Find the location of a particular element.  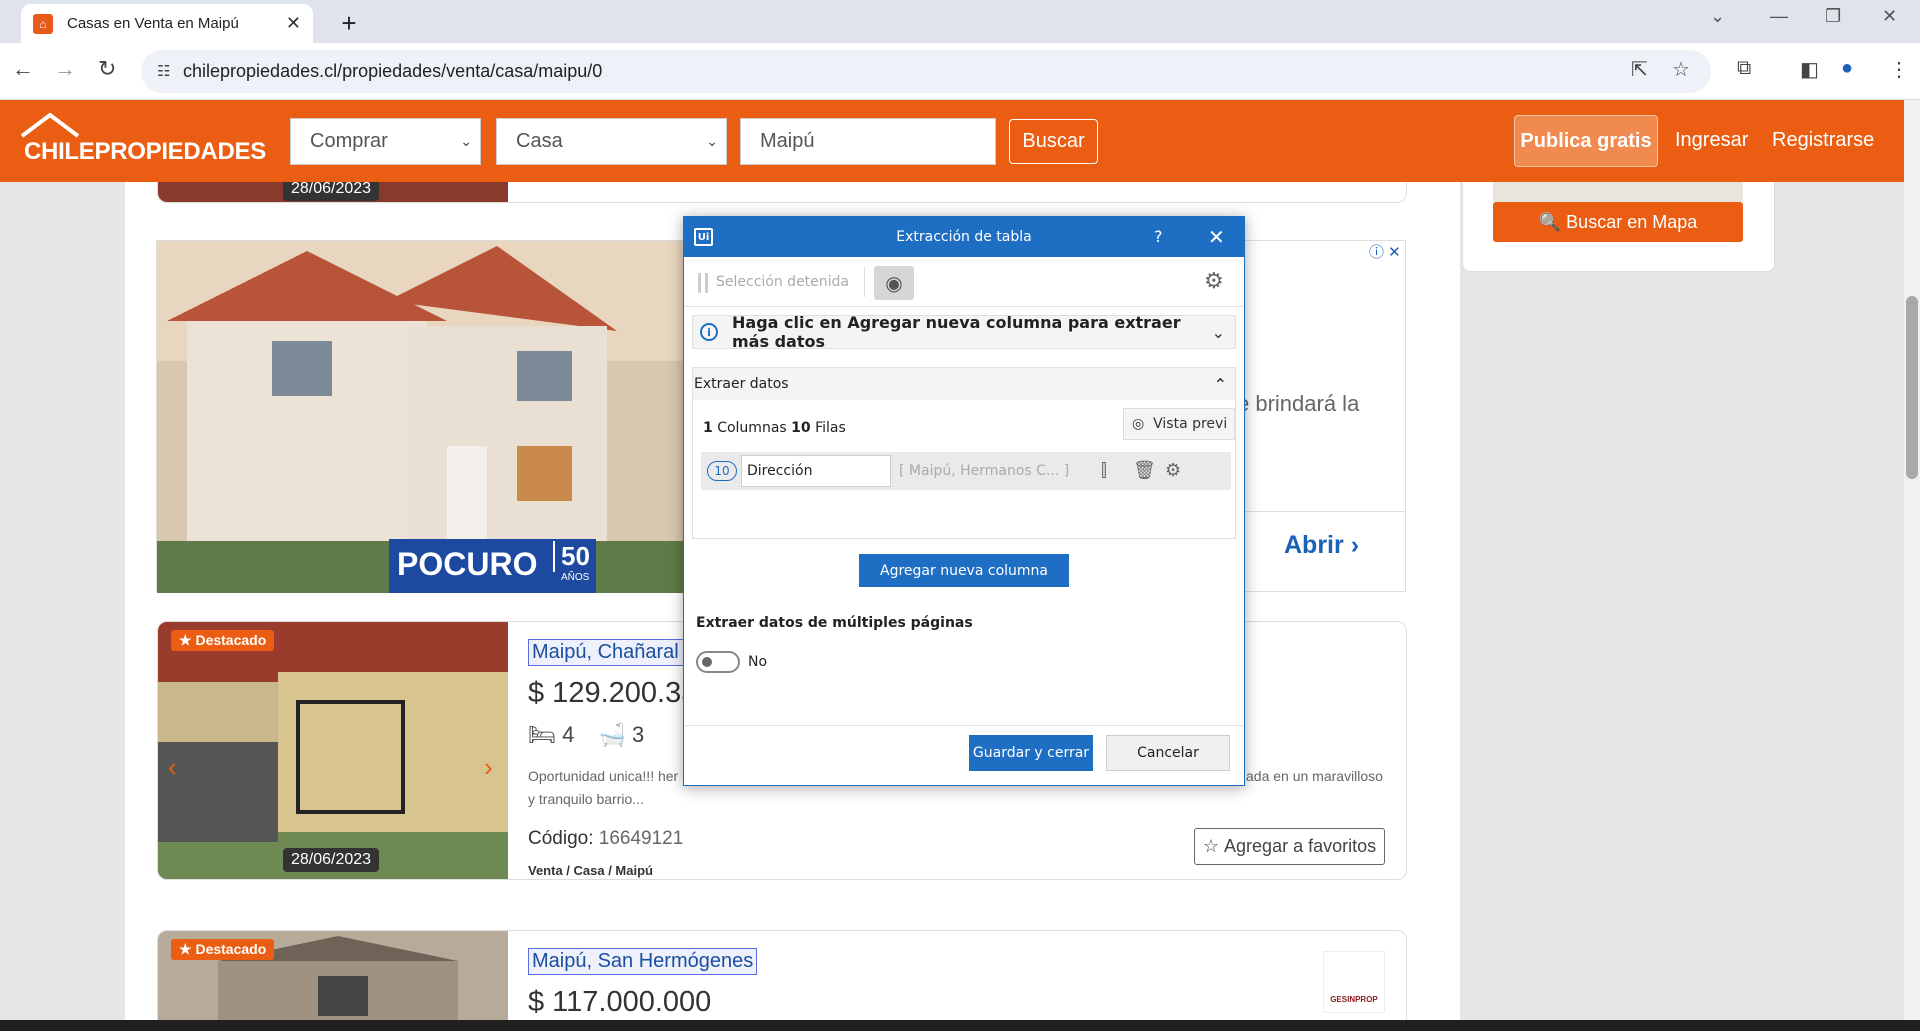

columns-label: Columnas is located at coordinates (752, 428).